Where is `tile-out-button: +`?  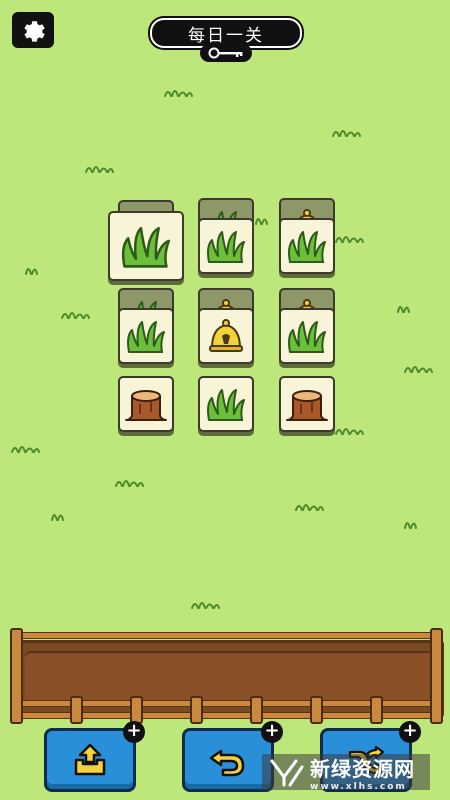 tile-out-button: + is located at coordinates (94, 756).